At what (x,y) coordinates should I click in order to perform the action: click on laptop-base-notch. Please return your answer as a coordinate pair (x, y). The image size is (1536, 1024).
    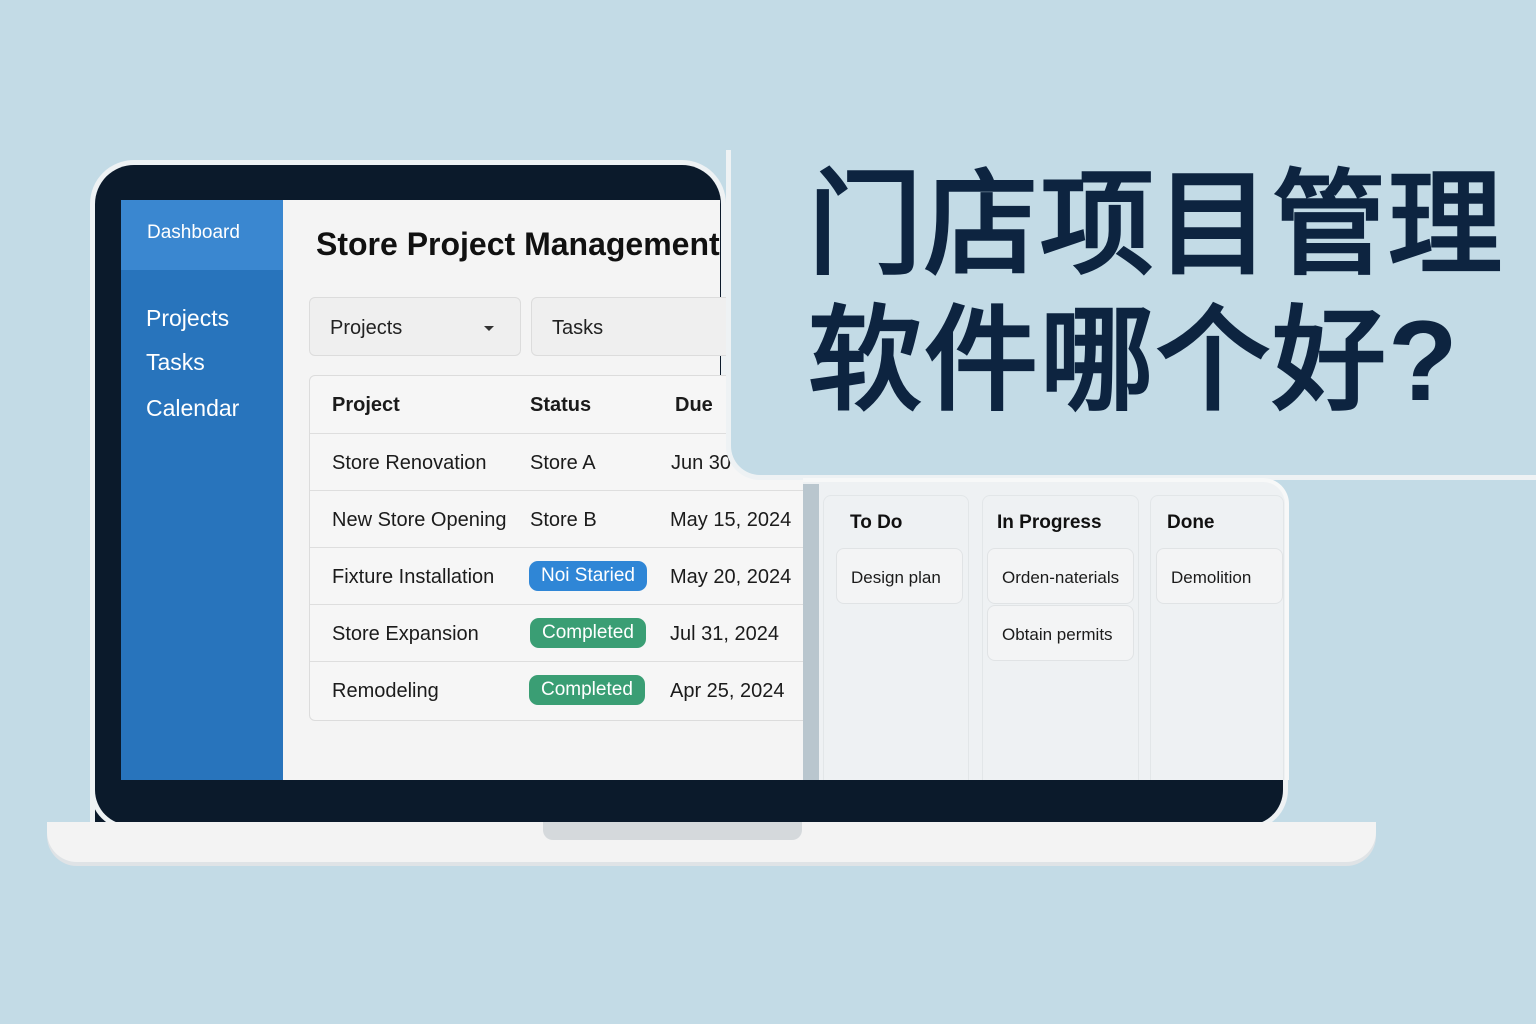
    Looking at the image, I should click on (672, 831).